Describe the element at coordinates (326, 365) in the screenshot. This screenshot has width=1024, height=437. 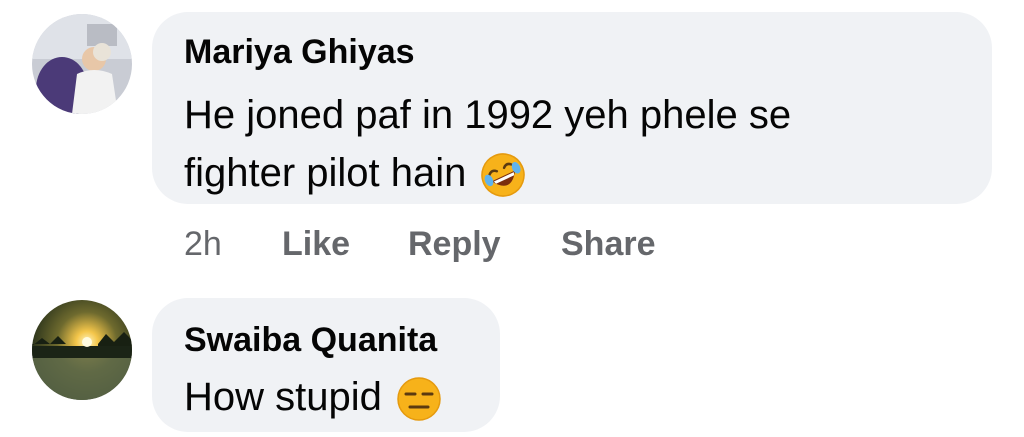
I see `comment-bubble: Swaiba Quanita How stupid` at that location.